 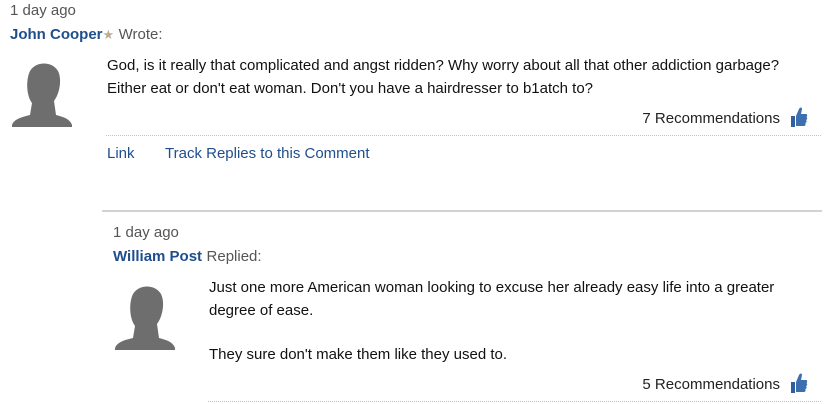 What do you see at coordinates (670, 384) in the screenshot?
I see `reply-recommendations: 5 Recommendations` at bounding box center [670, 384].